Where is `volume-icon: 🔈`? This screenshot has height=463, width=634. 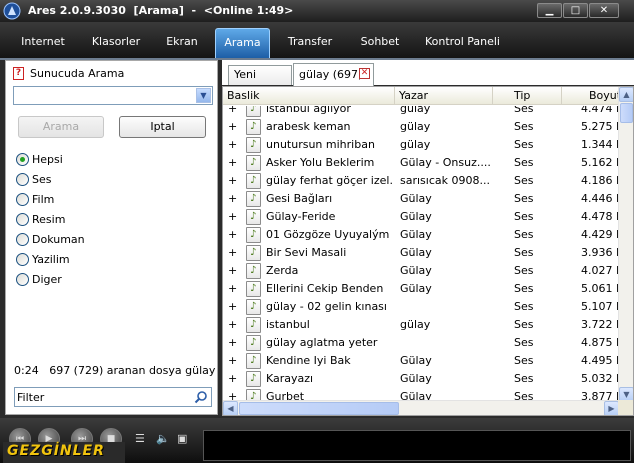 volume-icon: 🔈 is located at coordinates (163, 439).